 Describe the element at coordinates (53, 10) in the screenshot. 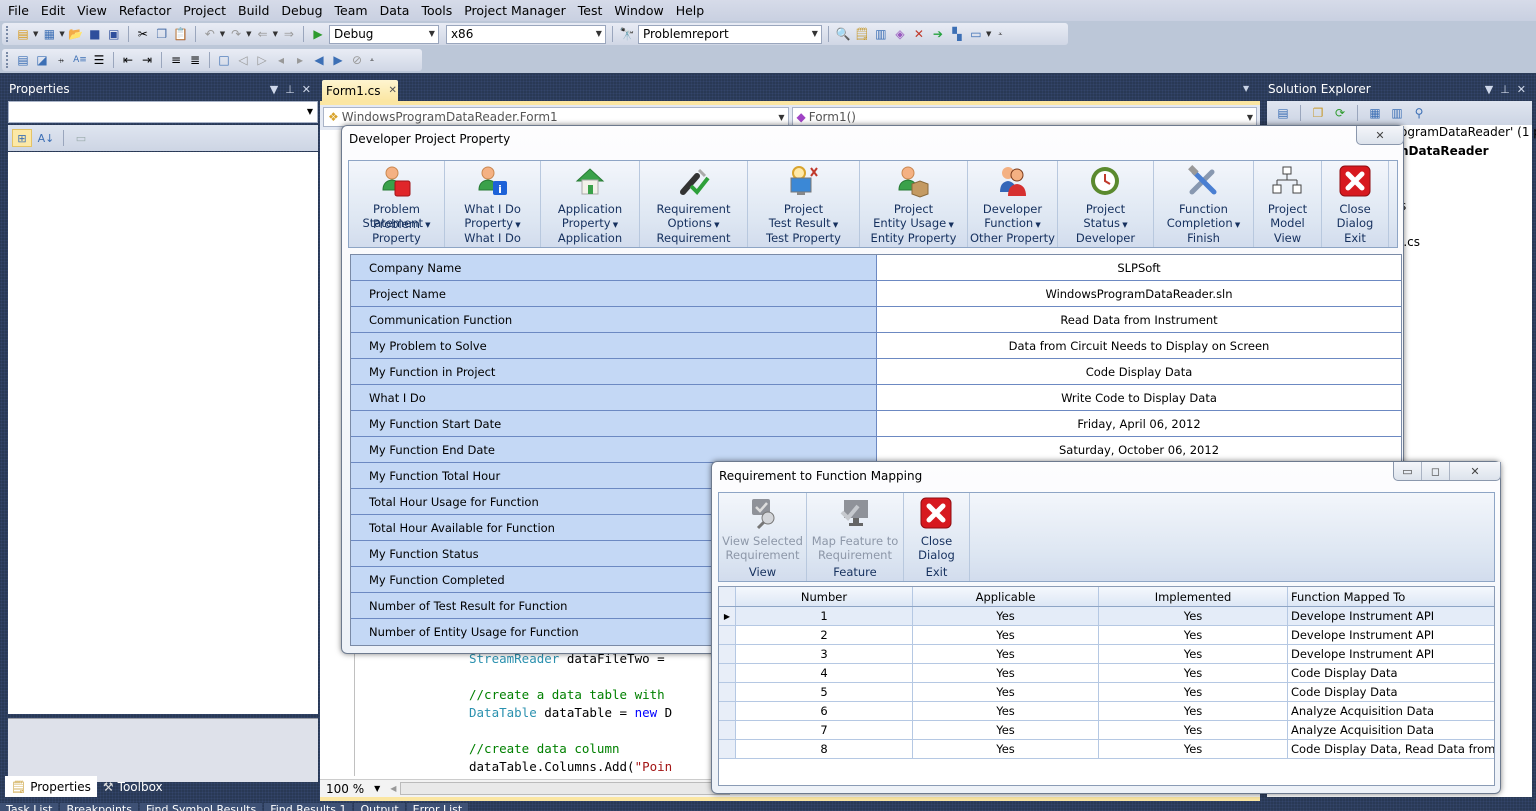

I see `menu-edit: Edit` at that location.